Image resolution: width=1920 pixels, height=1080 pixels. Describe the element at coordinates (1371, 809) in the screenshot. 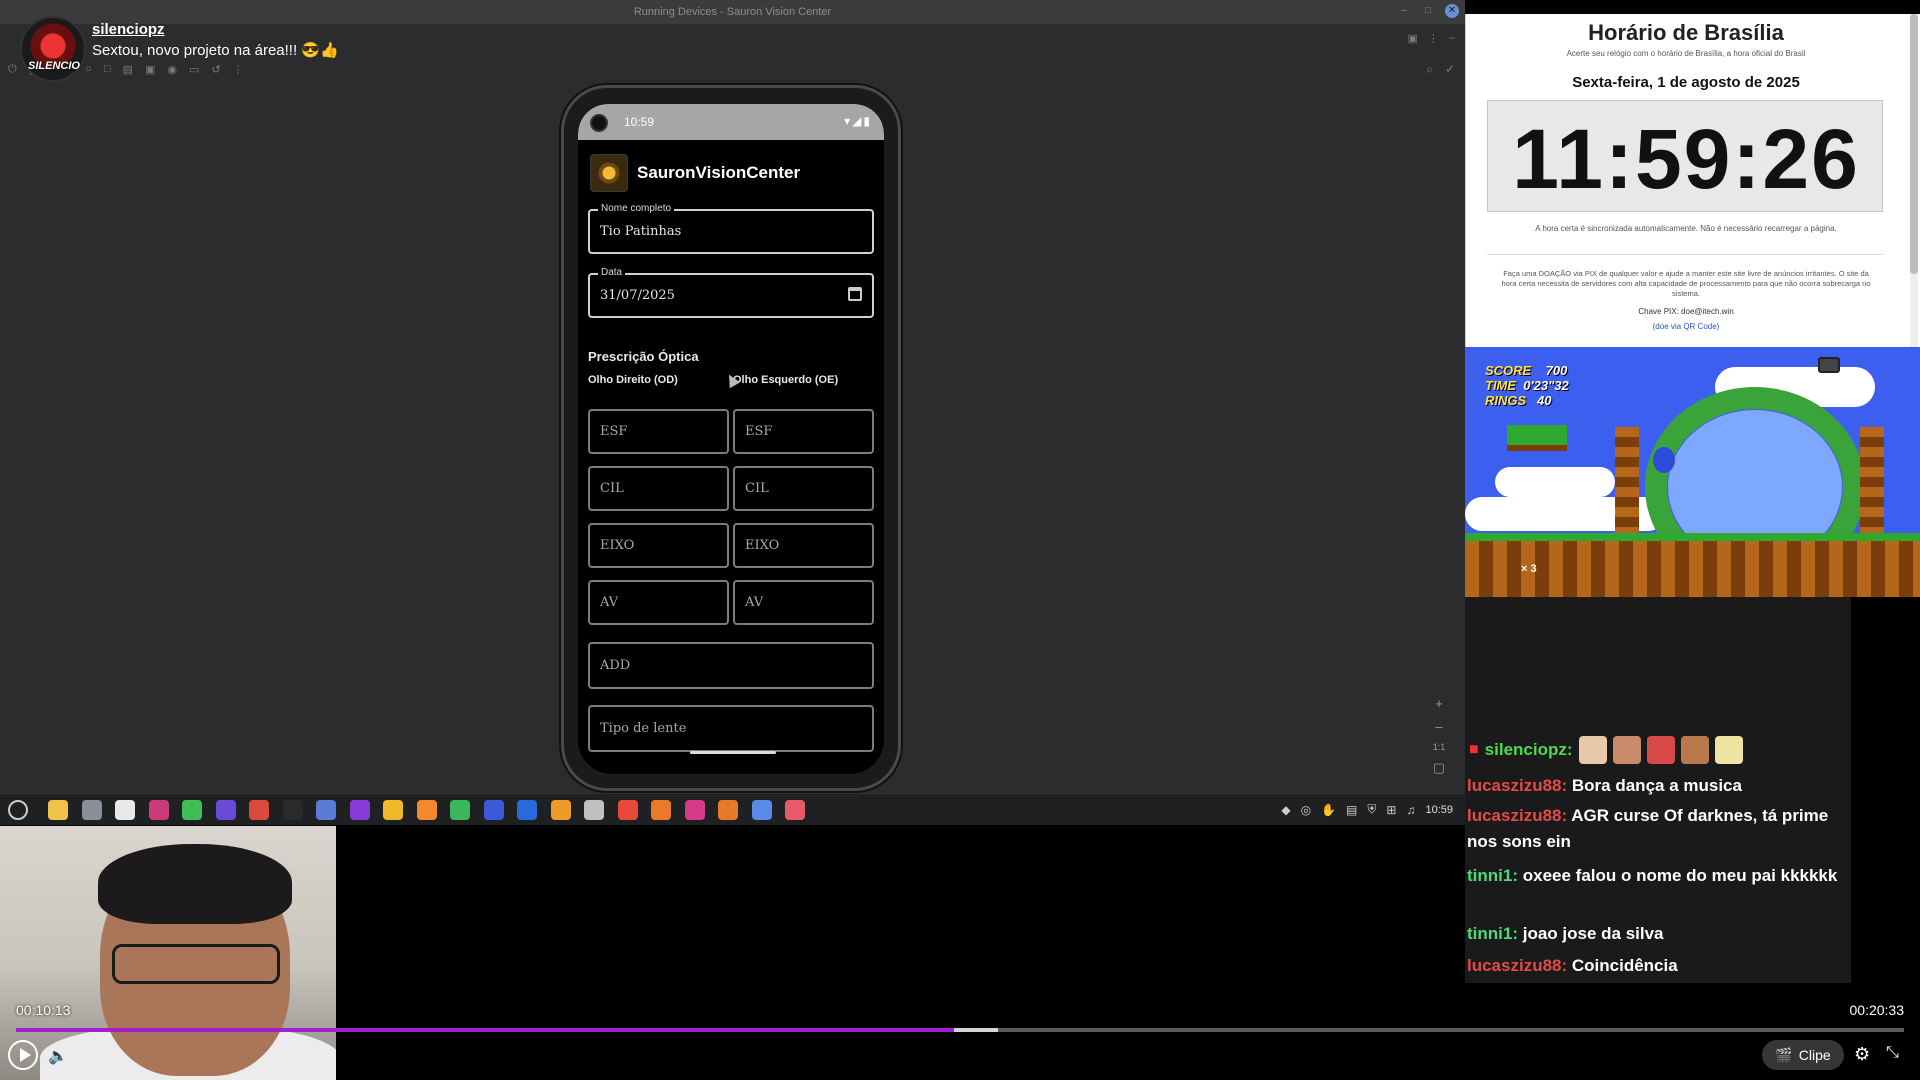

I see `shield-icon: ⛨` at that location.